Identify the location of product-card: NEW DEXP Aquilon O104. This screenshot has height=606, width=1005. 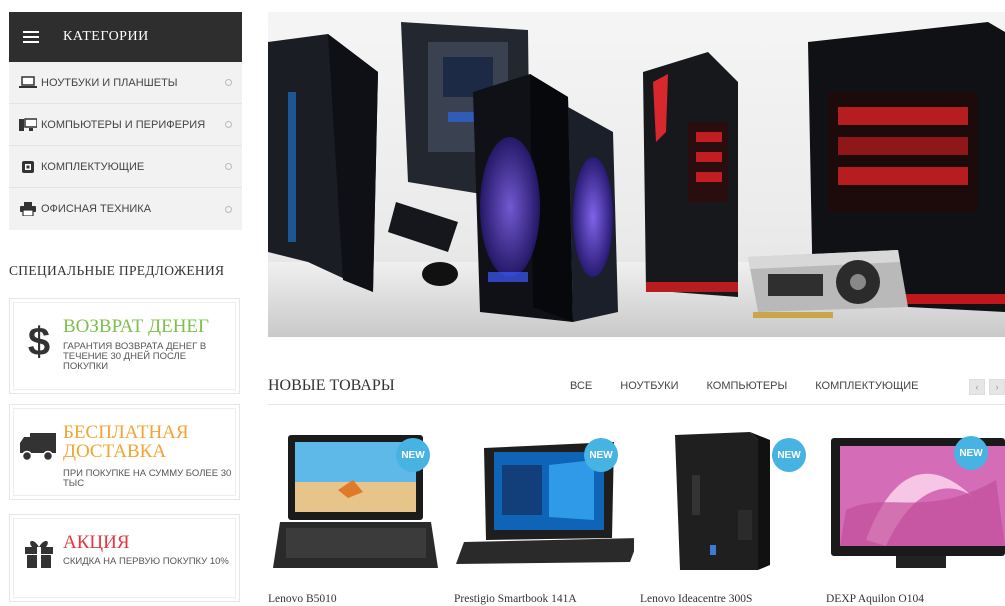
(915, 513).